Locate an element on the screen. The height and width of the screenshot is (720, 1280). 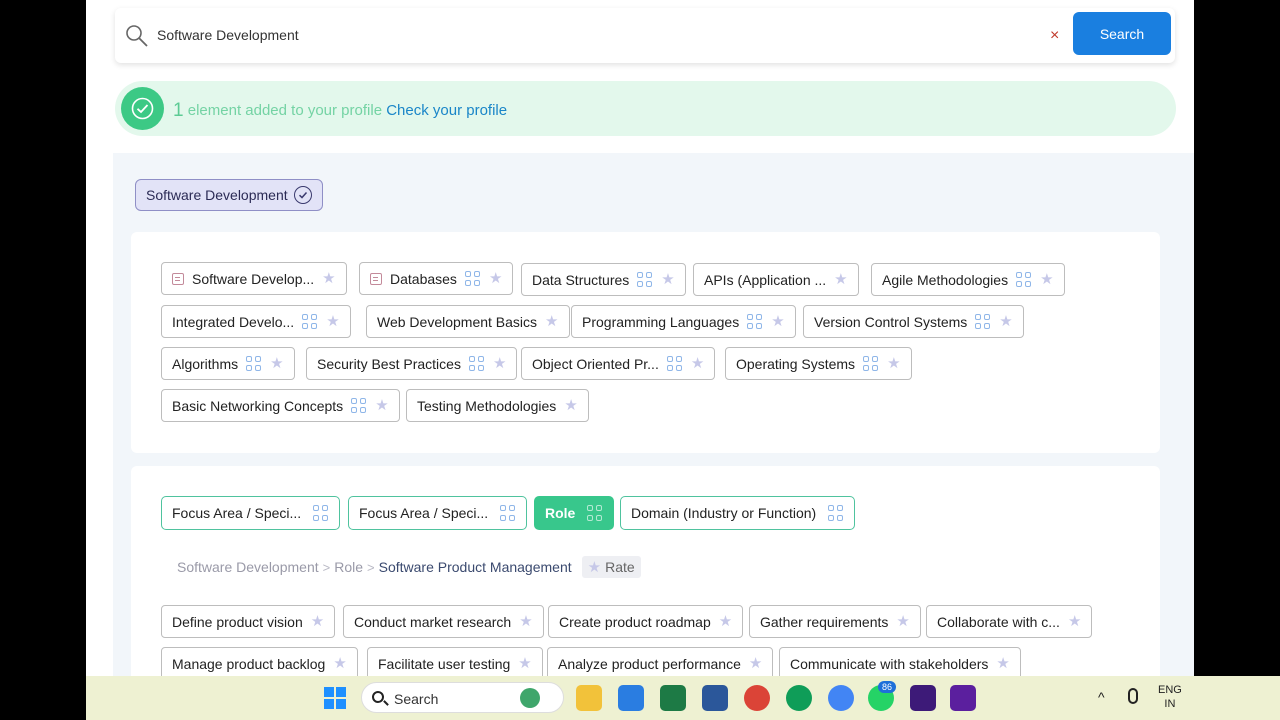
task-chip: Create product roadmap ★ is located at coordinates (646, 621).